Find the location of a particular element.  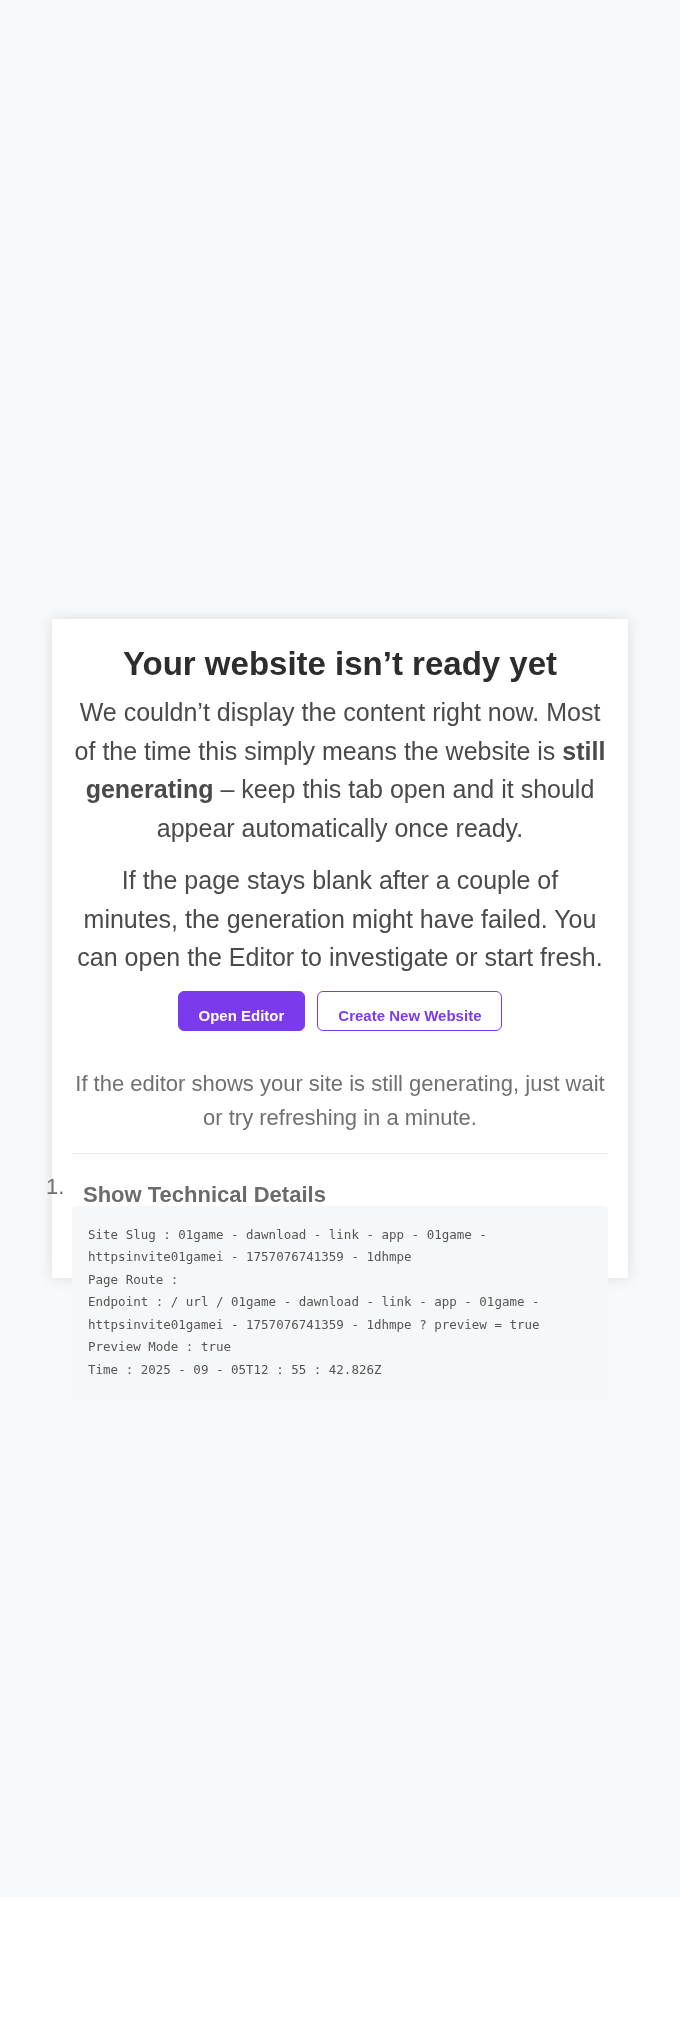

page-title: Your website isn’t ready yet is located at coordinates (340, 664).